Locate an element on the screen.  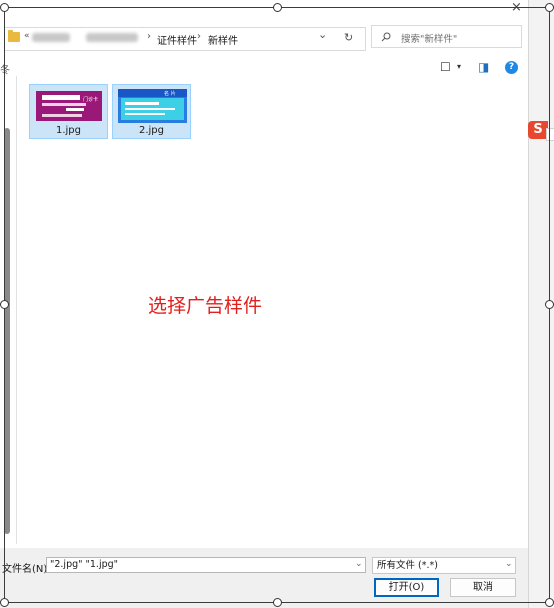
search-icon is located at coordinates (386, 37).